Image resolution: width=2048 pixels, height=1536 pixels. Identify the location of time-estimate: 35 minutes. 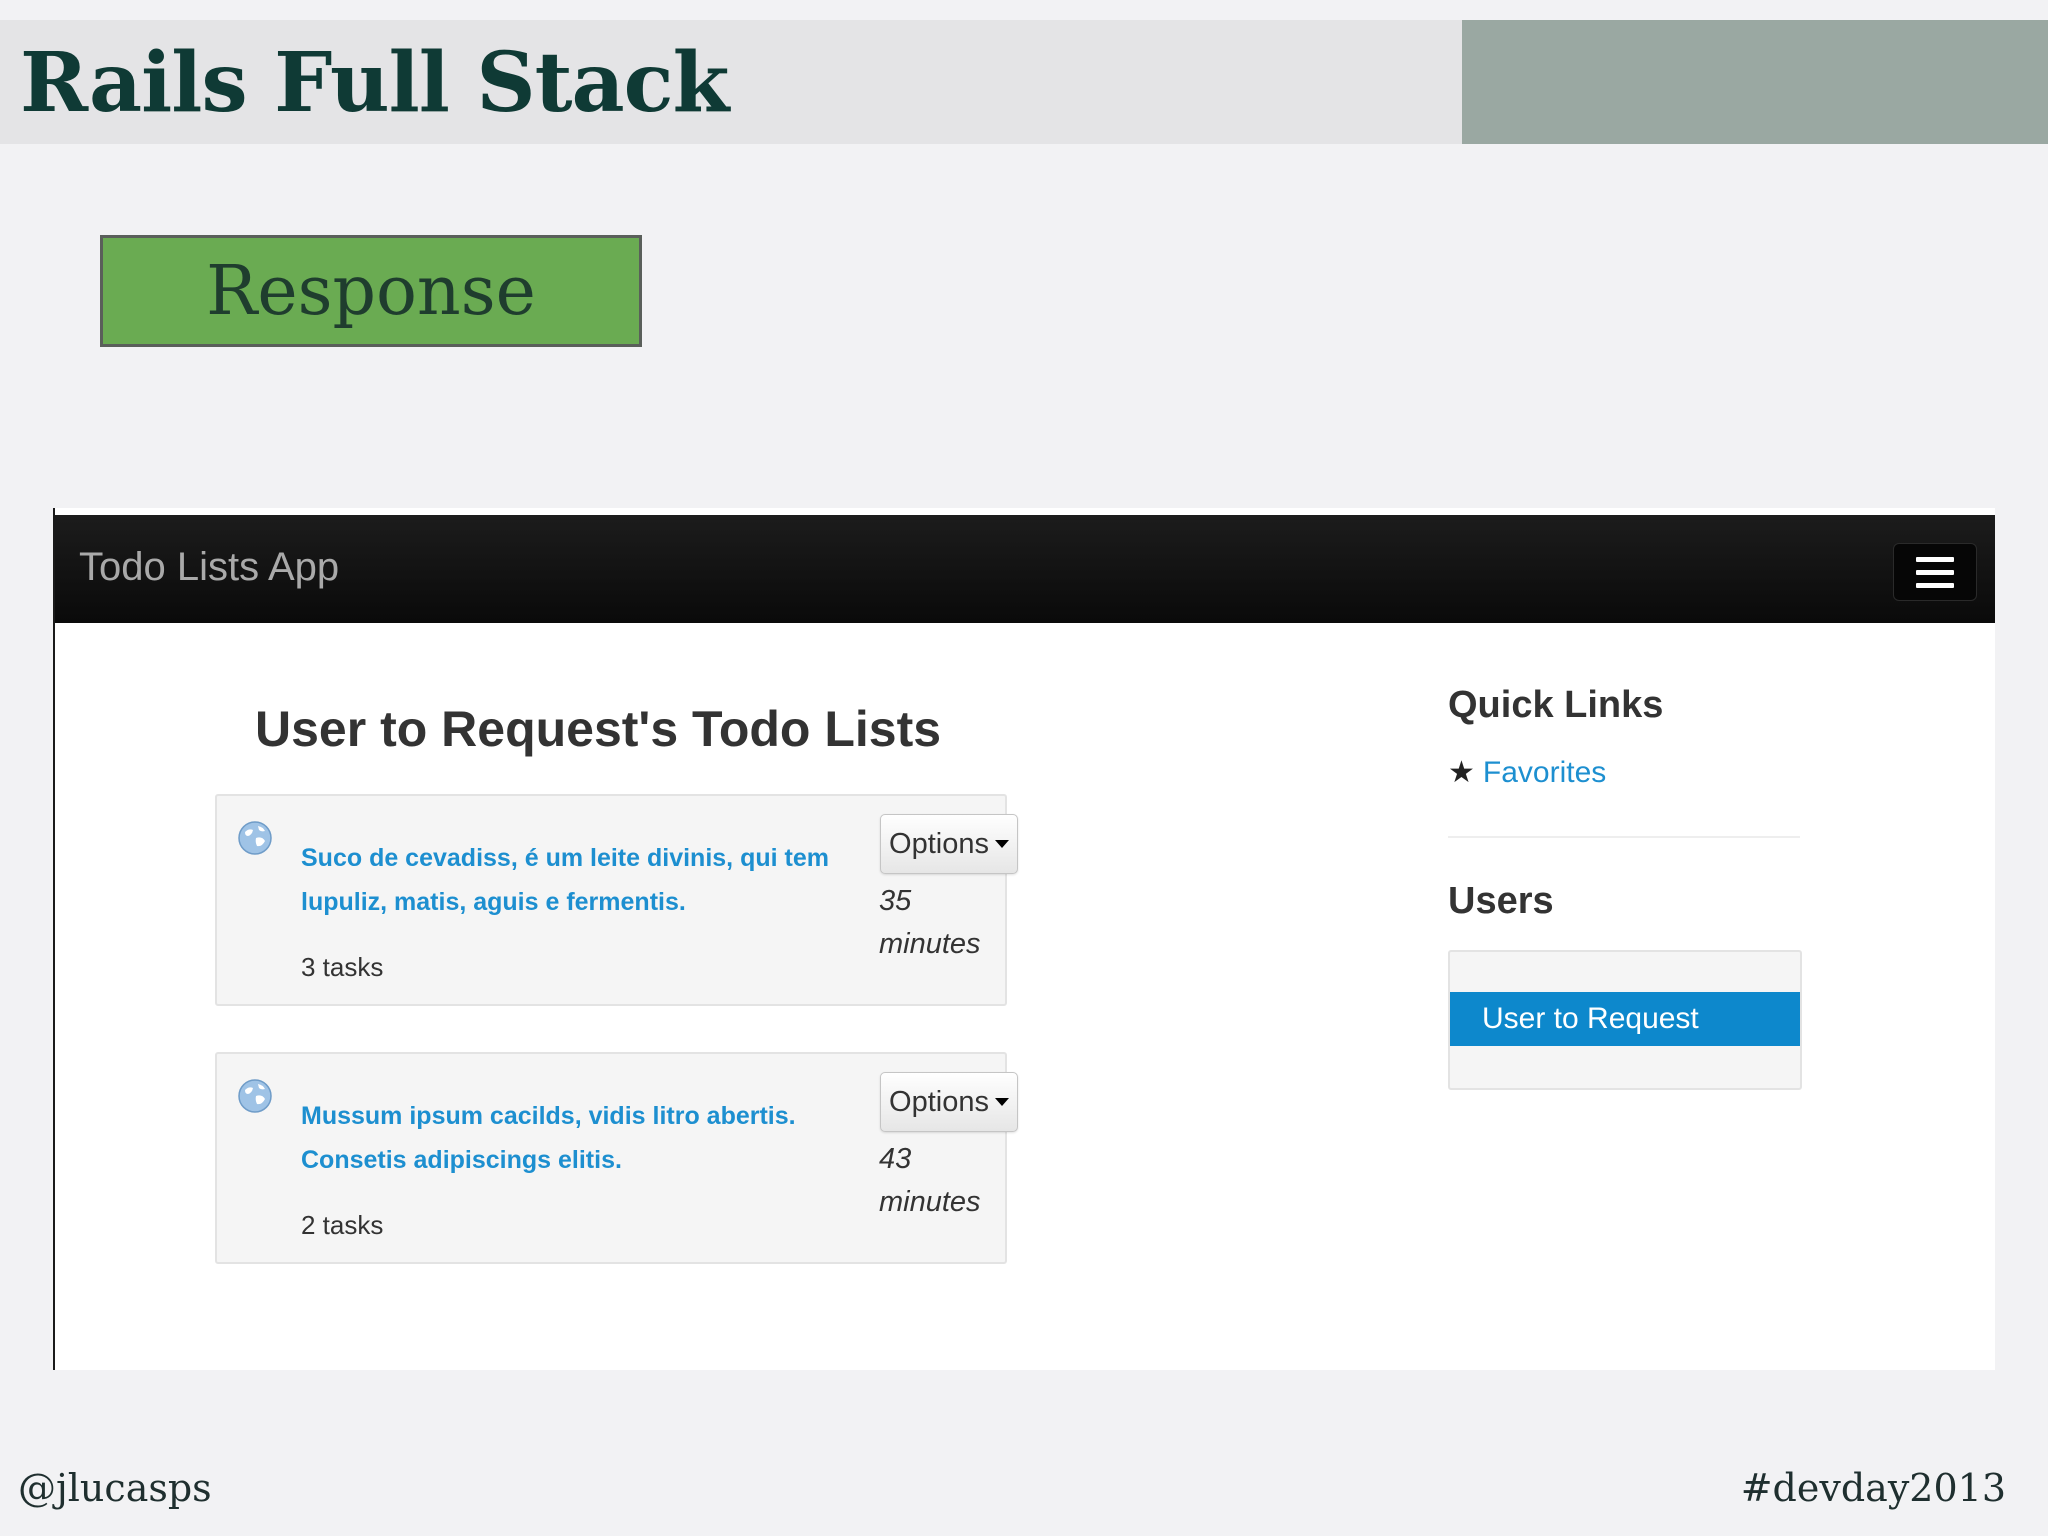
(939, 923).